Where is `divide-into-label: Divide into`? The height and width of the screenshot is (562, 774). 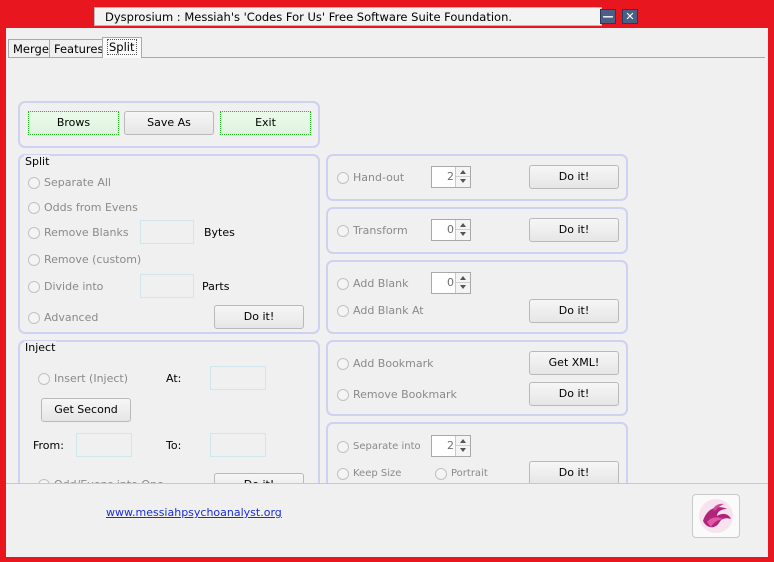
divide-into-label: Divide into is located at coordinates (74, 286).